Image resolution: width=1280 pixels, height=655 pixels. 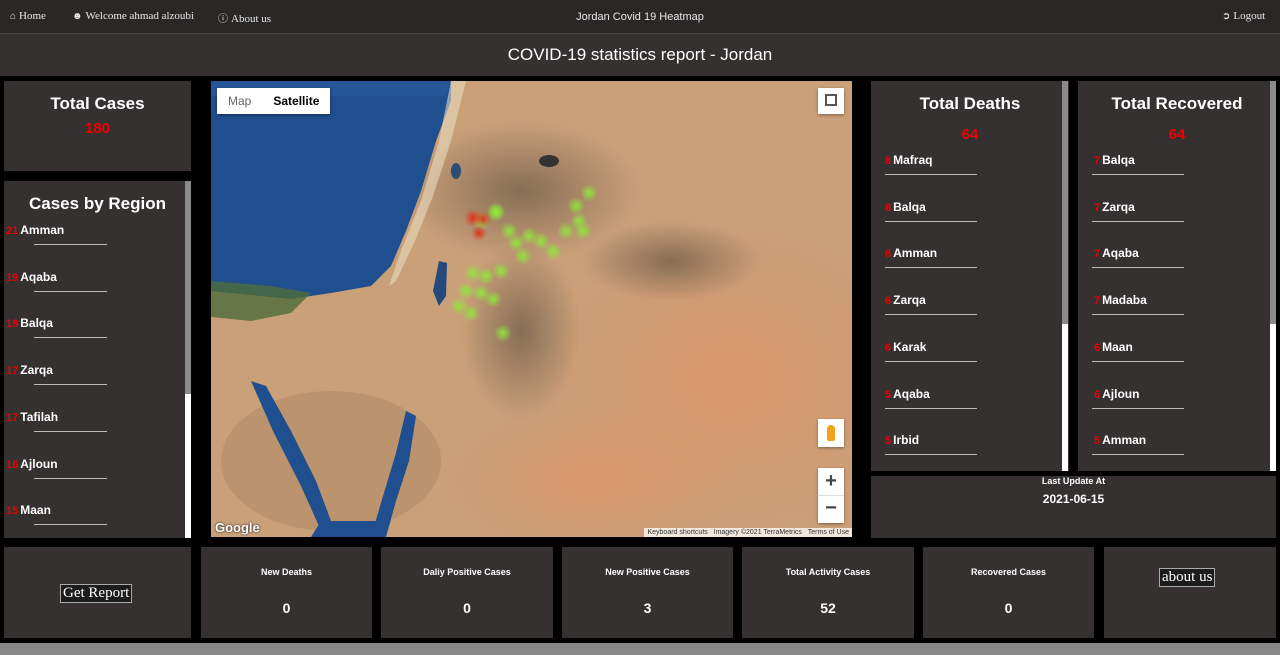 I want to click on zoom-out-button: −, so click(x=831, y=509).